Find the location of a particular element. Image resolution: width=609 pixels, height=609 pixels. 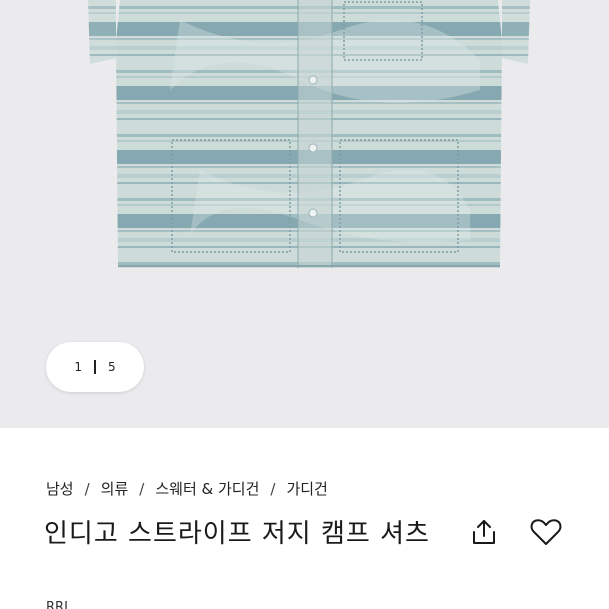

breadcrumb-item-cardigans: 가디건 is located at coordinates (306, 488).